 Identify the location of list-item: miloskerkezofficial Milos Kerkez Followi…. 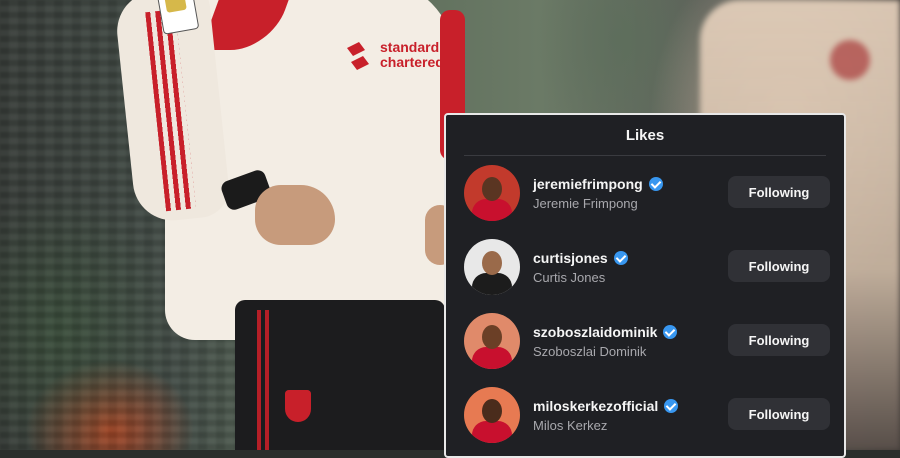
(645, 417).